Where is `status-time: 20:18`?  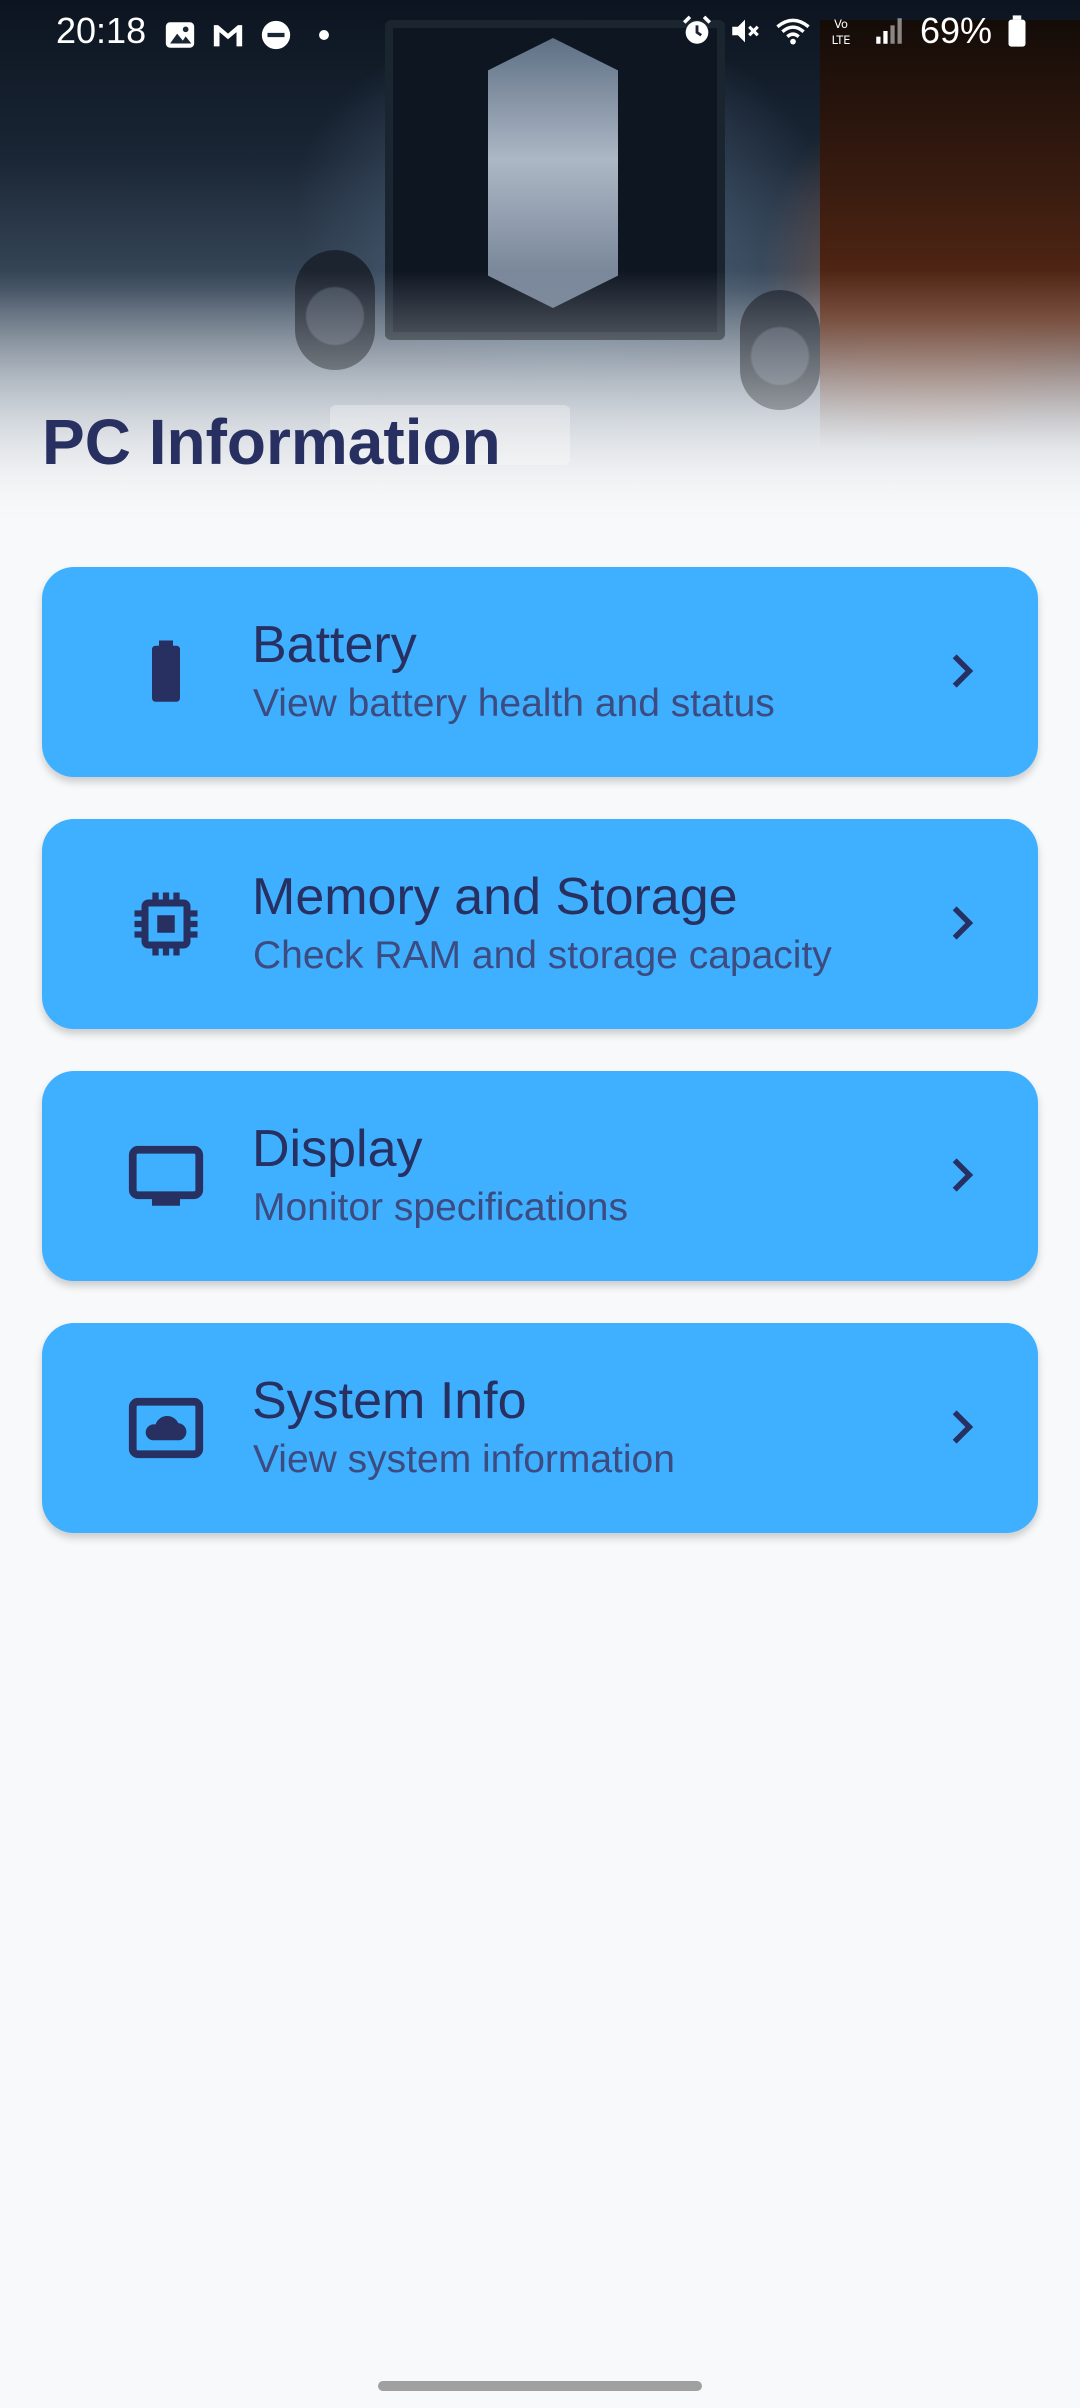 status-time: 20:18 is located at coordinates (101, 30).